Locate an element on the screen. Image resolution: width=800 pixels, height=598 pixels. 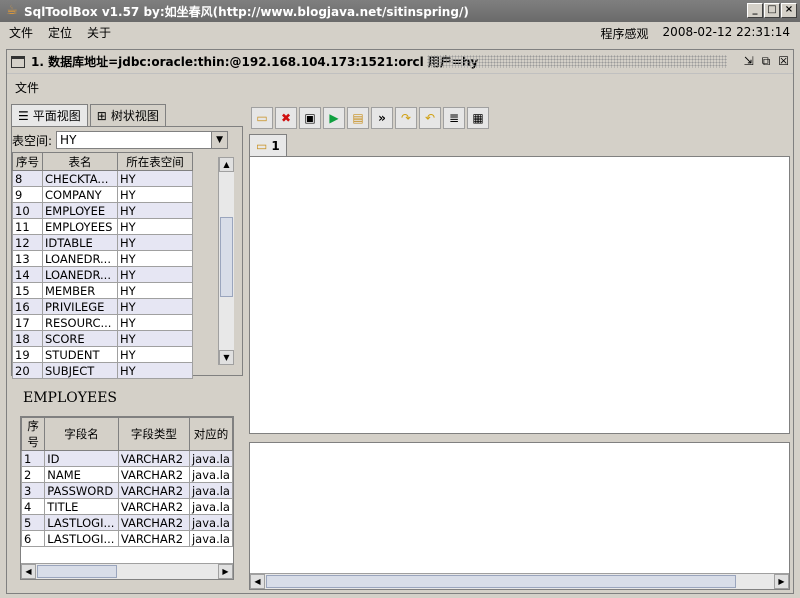
next-icon: » is located at coordinates (382, 118).